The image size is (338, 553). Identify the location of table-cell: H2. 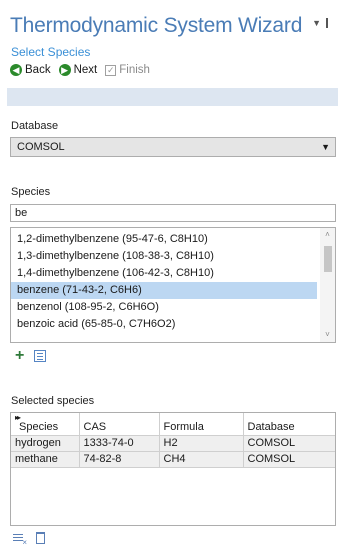
(201, 443).